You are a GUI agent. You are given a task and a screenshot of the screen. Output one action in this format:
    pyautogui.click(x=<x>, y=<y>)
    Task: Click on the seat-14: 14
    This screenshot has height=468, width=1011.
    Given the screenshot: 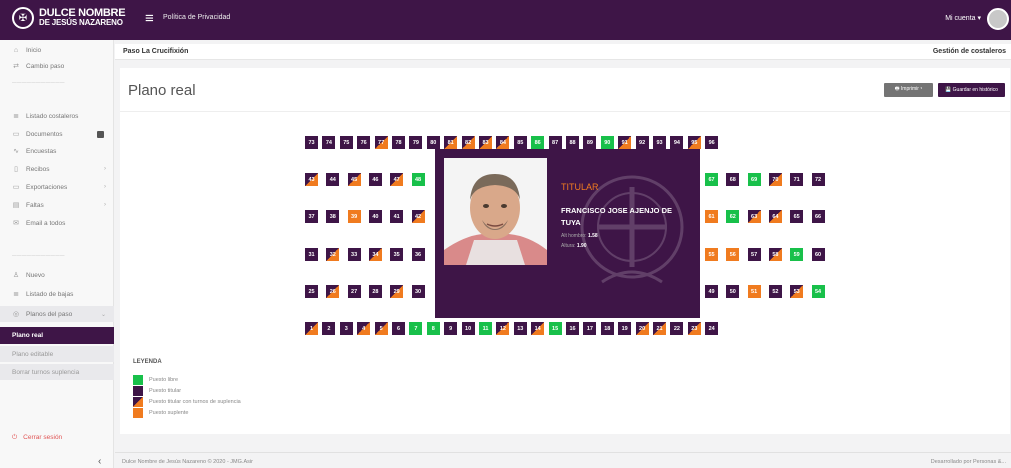 What is the action you would take?
    pyautogui.click(x=538, y=328)
    